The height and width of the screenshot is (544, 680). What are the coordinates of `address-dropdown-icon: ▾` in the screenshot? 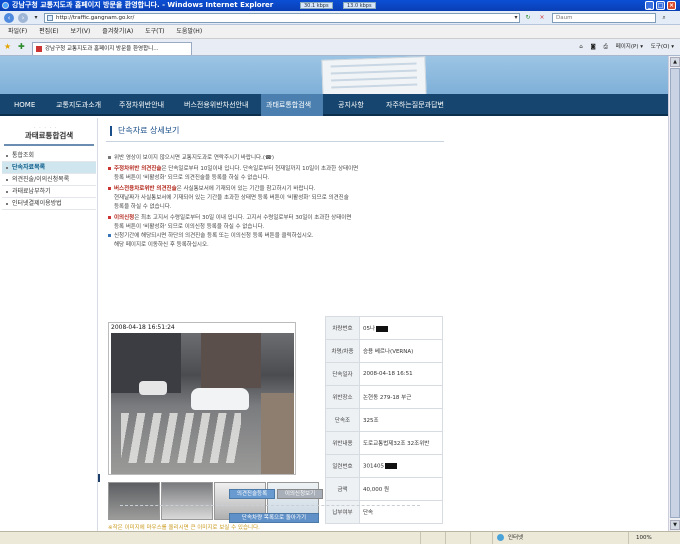 It's located at (516, 18).